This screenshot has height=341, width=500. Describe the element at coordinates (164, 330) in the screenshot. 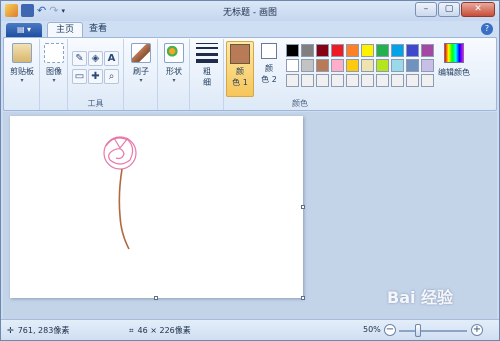

I see `selection-size-text: 46 × 226像素` at that location.